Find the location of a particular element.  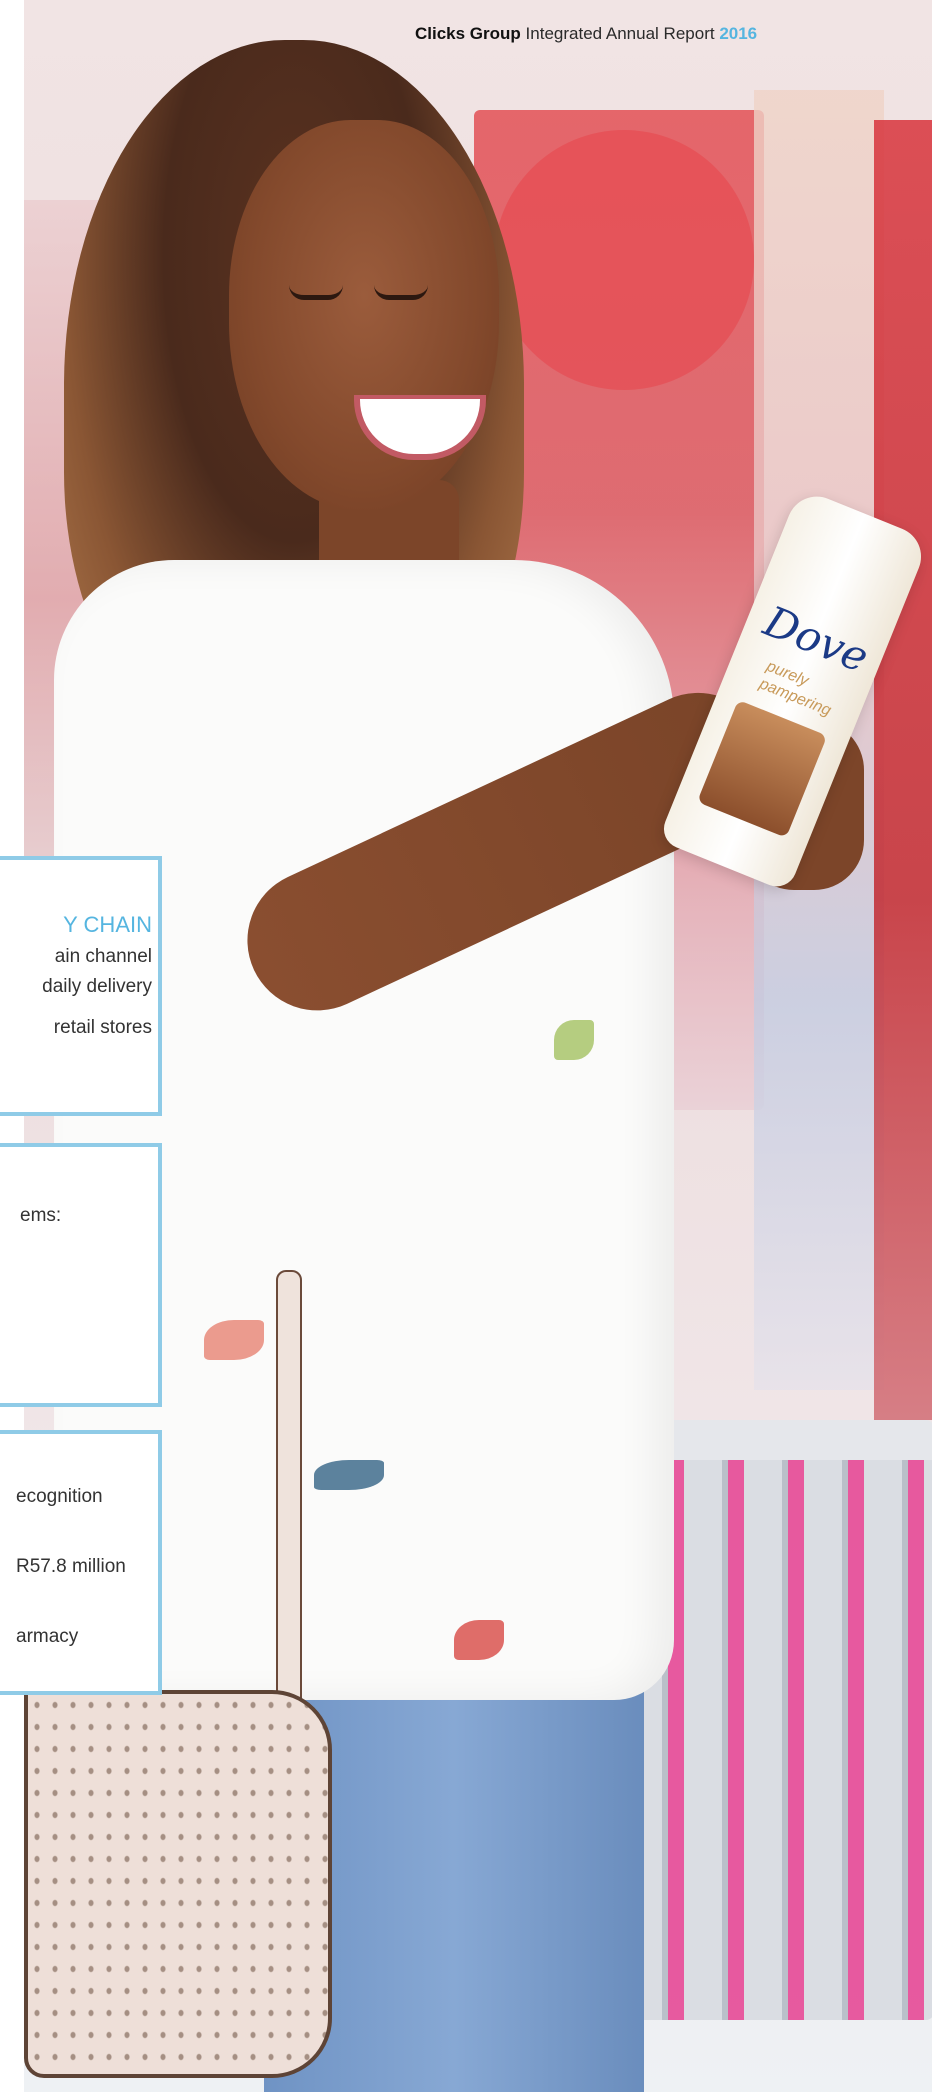

handbag is located at coordinates (178, 1884).